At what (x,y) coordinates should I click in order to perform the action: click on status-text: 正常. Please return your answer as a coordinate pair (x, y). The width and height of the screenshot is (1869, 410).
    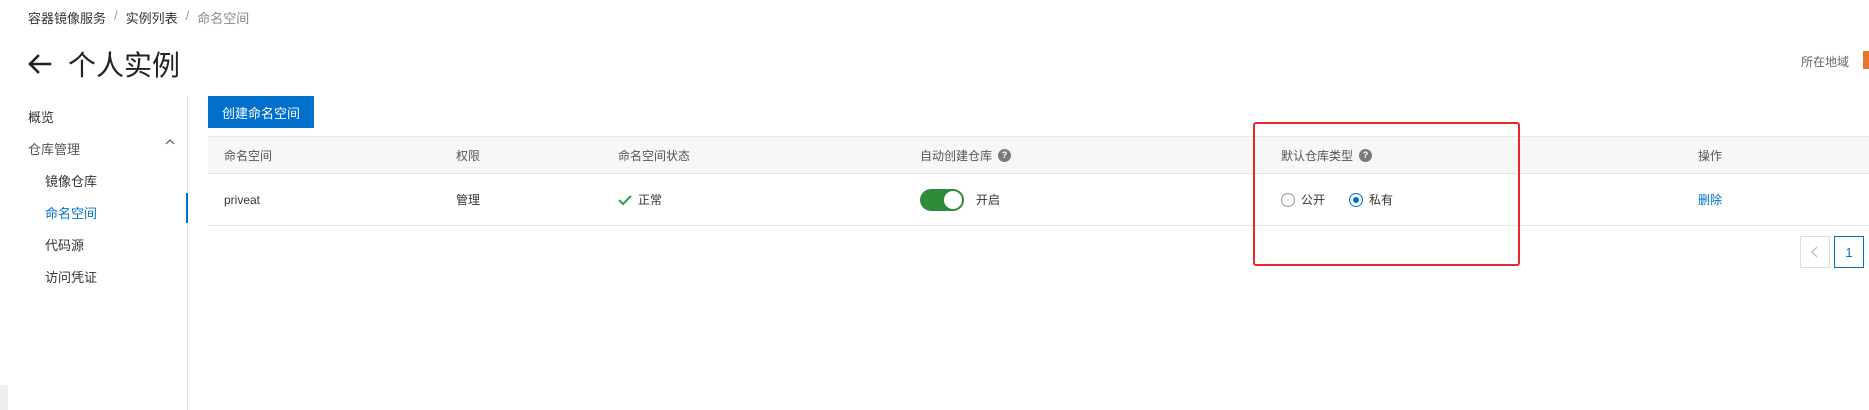
    Looking at the image, I should click on (650, 200).